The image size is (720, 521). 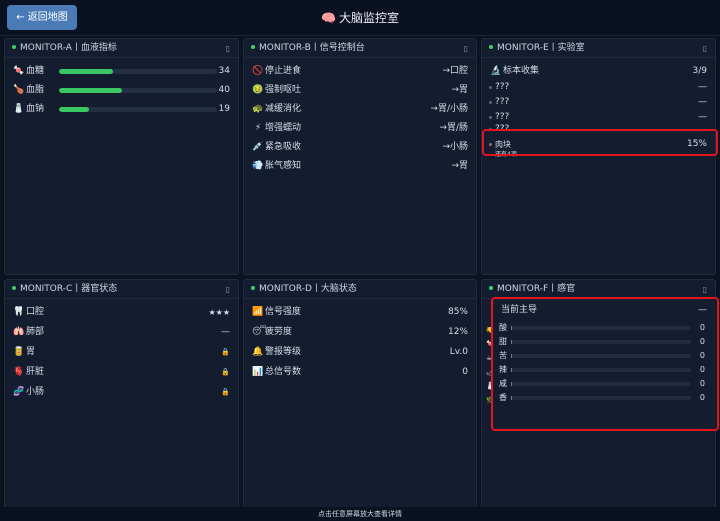 What do you see at coordinates (121, 289) in the screenshot?
I see `monitor-c-header: MONITOR-C丨器官状态 ▯` at bounding box center [121, 289].